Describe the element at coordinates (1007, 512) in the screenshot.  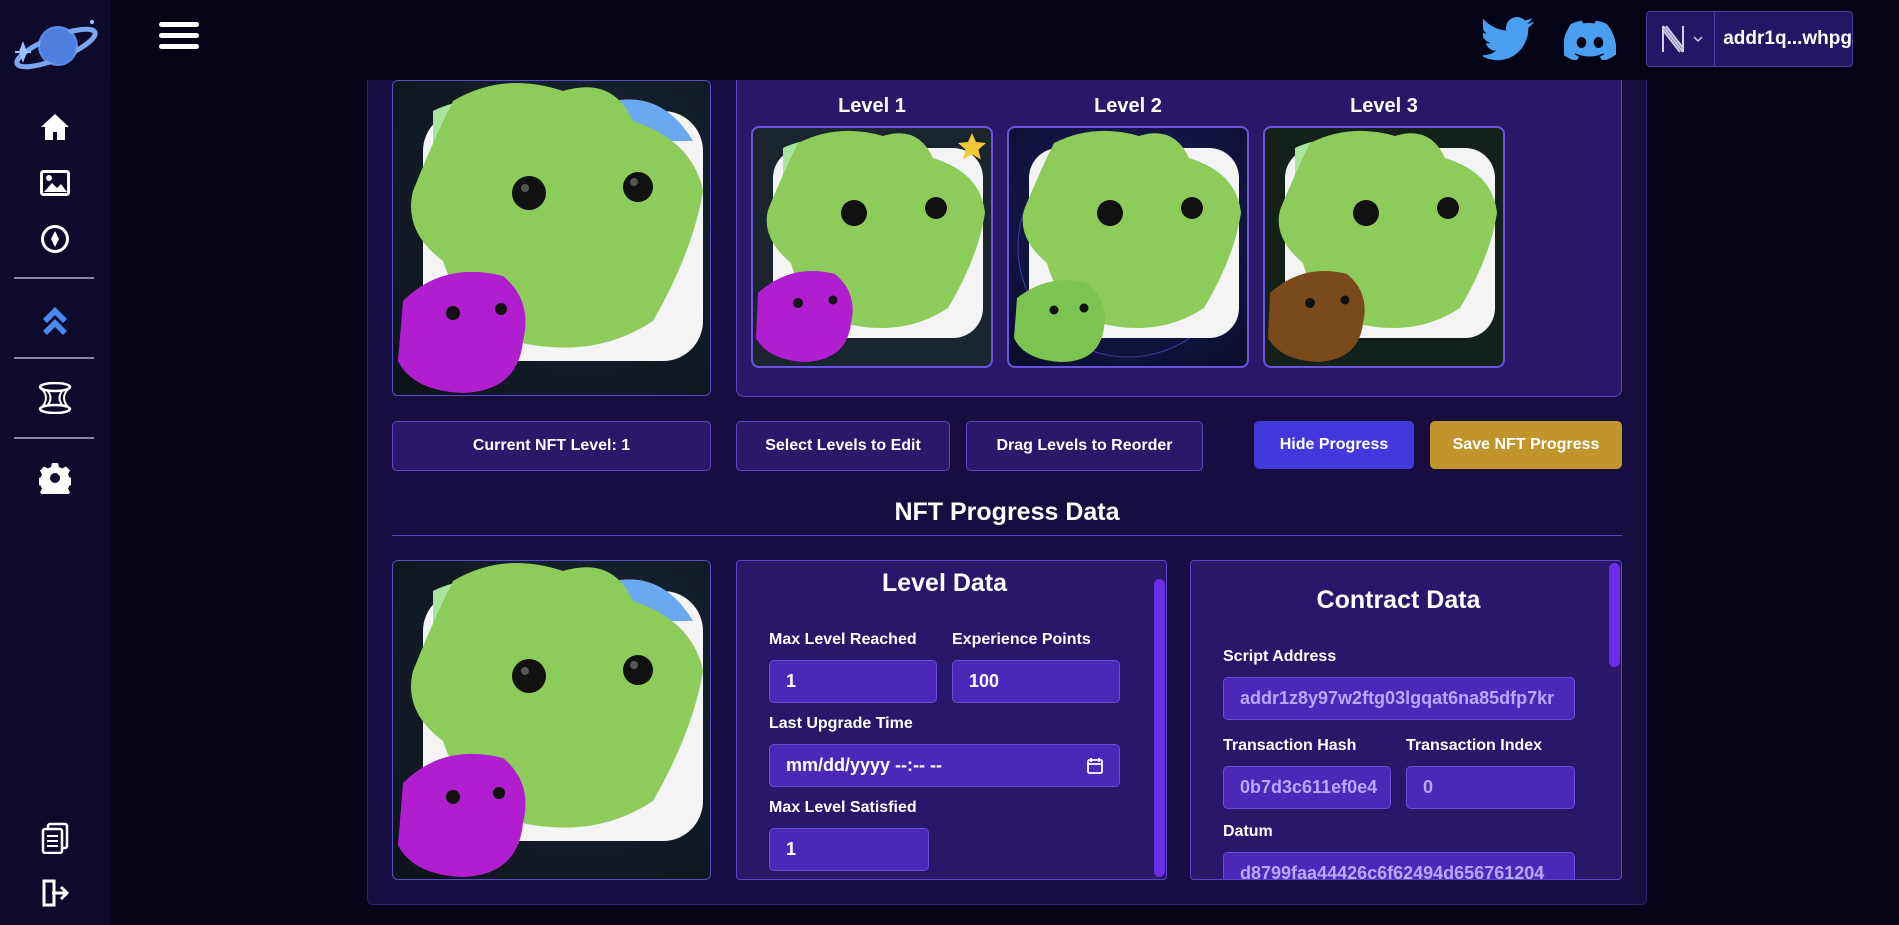
I see `progress-section-title: NFT Progress Data` at that location.